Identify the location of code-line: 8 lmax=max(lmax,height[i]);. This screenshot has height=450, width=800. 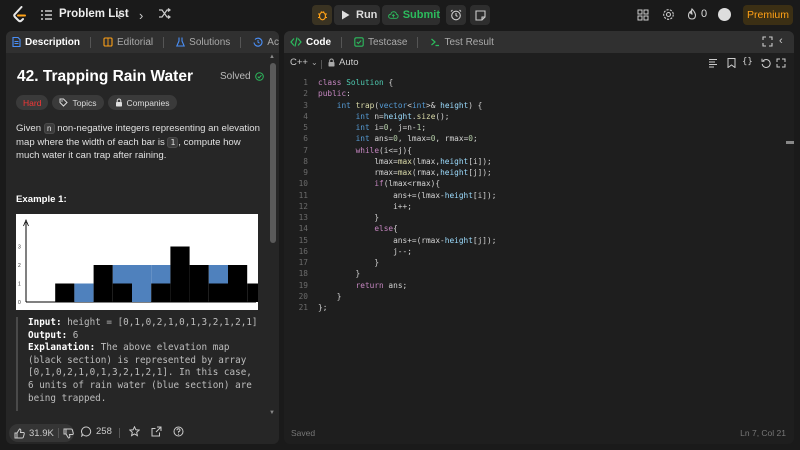
(539, 161).